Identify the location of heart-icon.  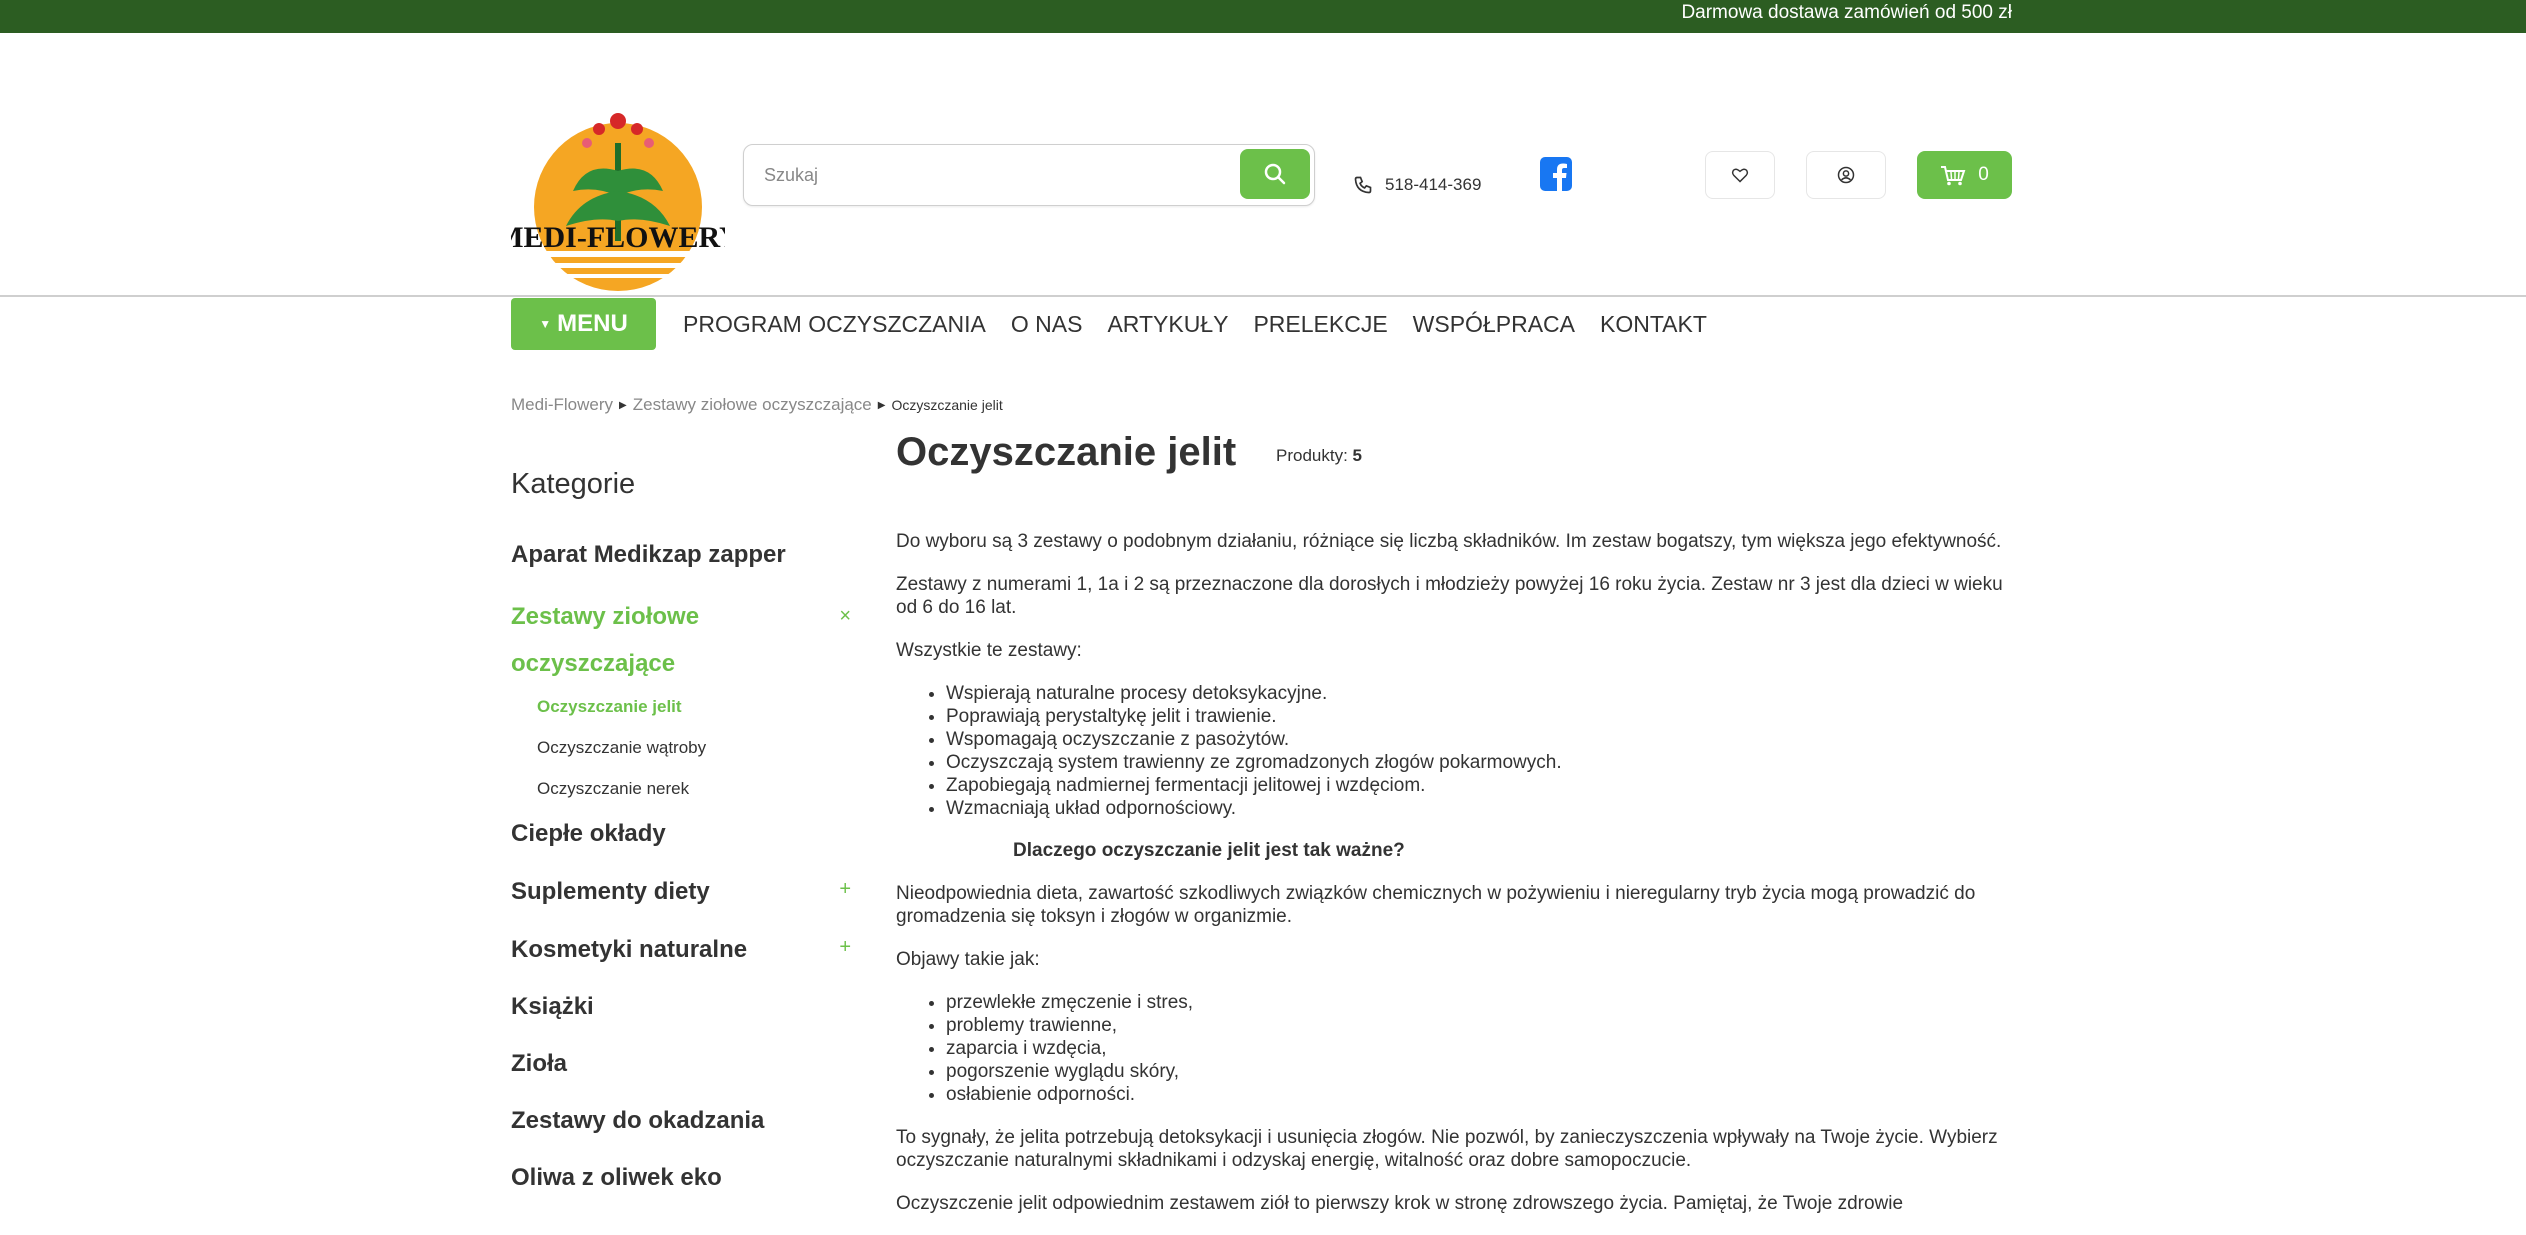
(1740, 175).